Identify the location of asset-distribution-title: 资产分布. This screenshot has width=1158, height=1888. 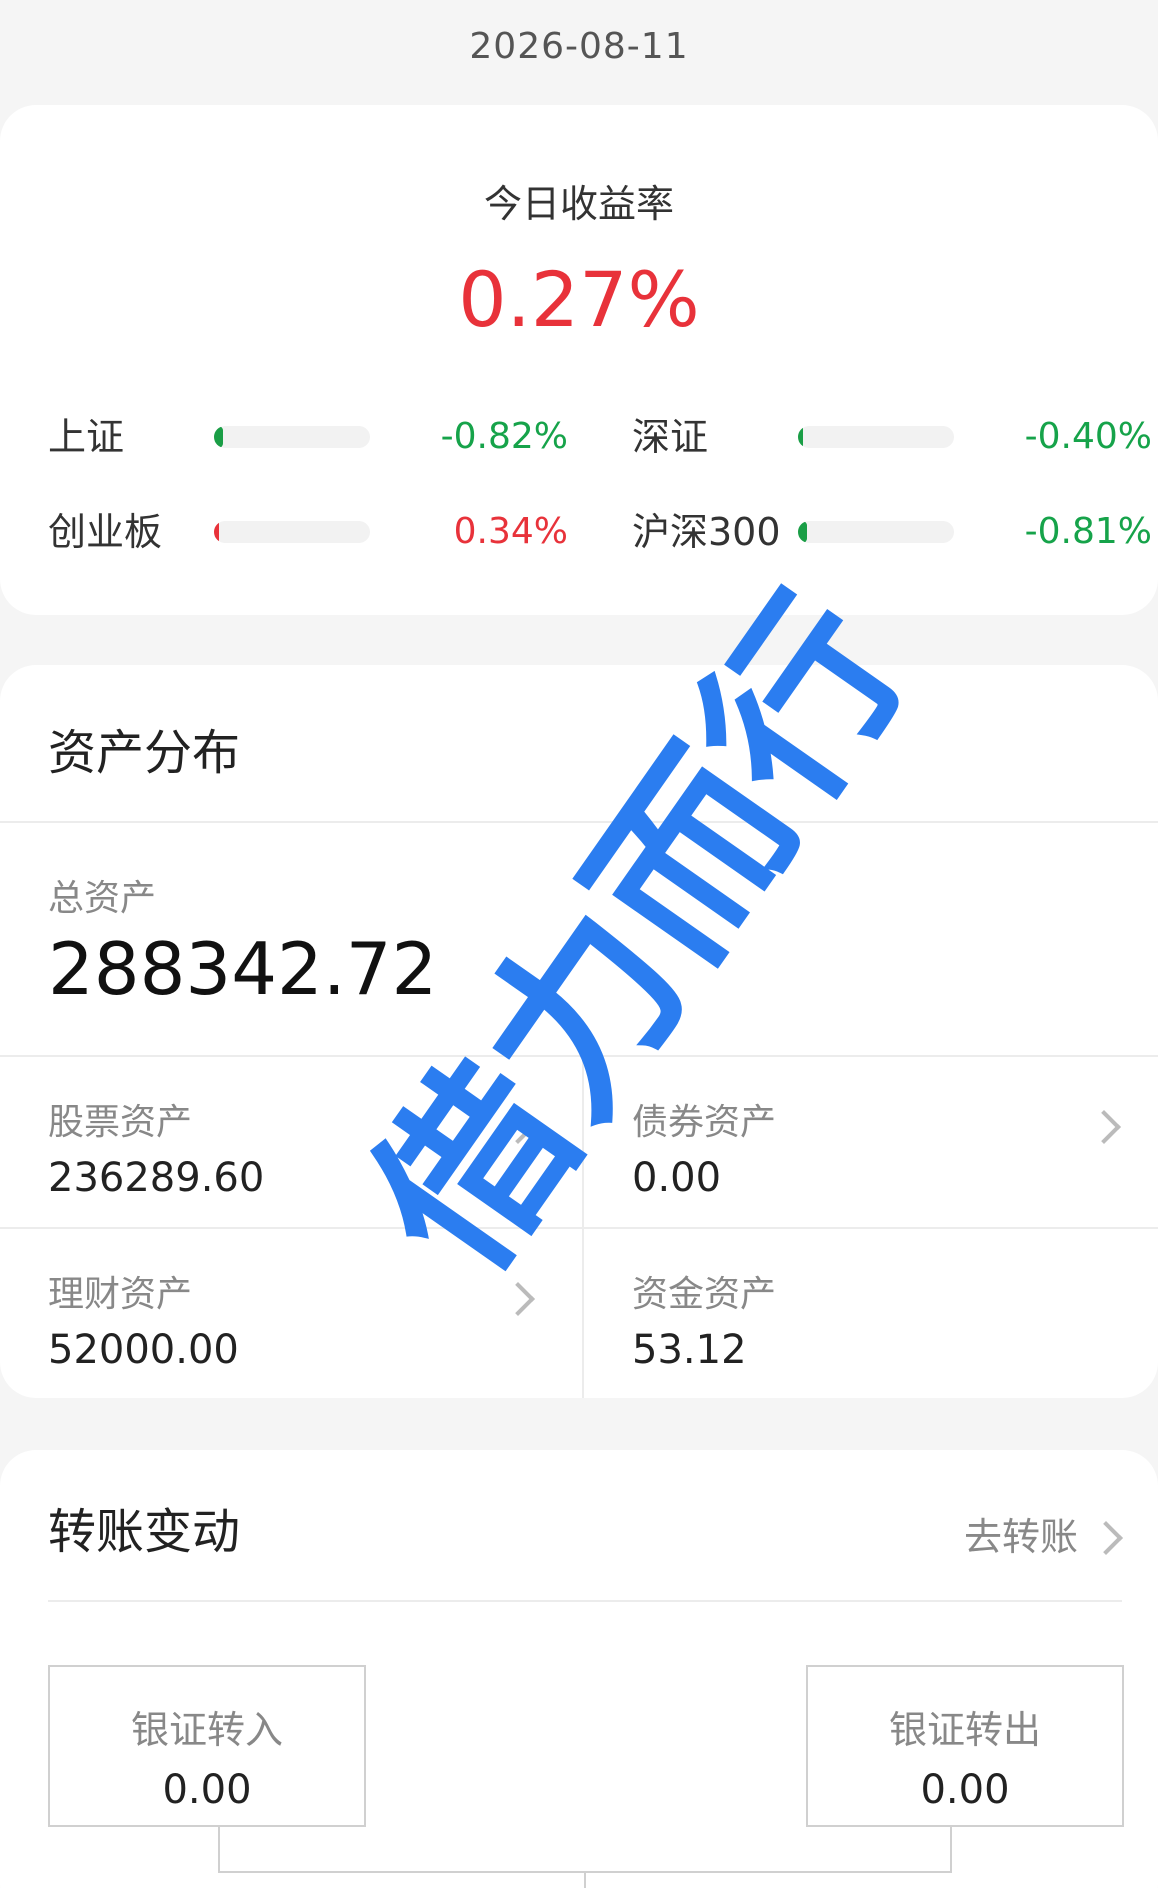
(144, 753).